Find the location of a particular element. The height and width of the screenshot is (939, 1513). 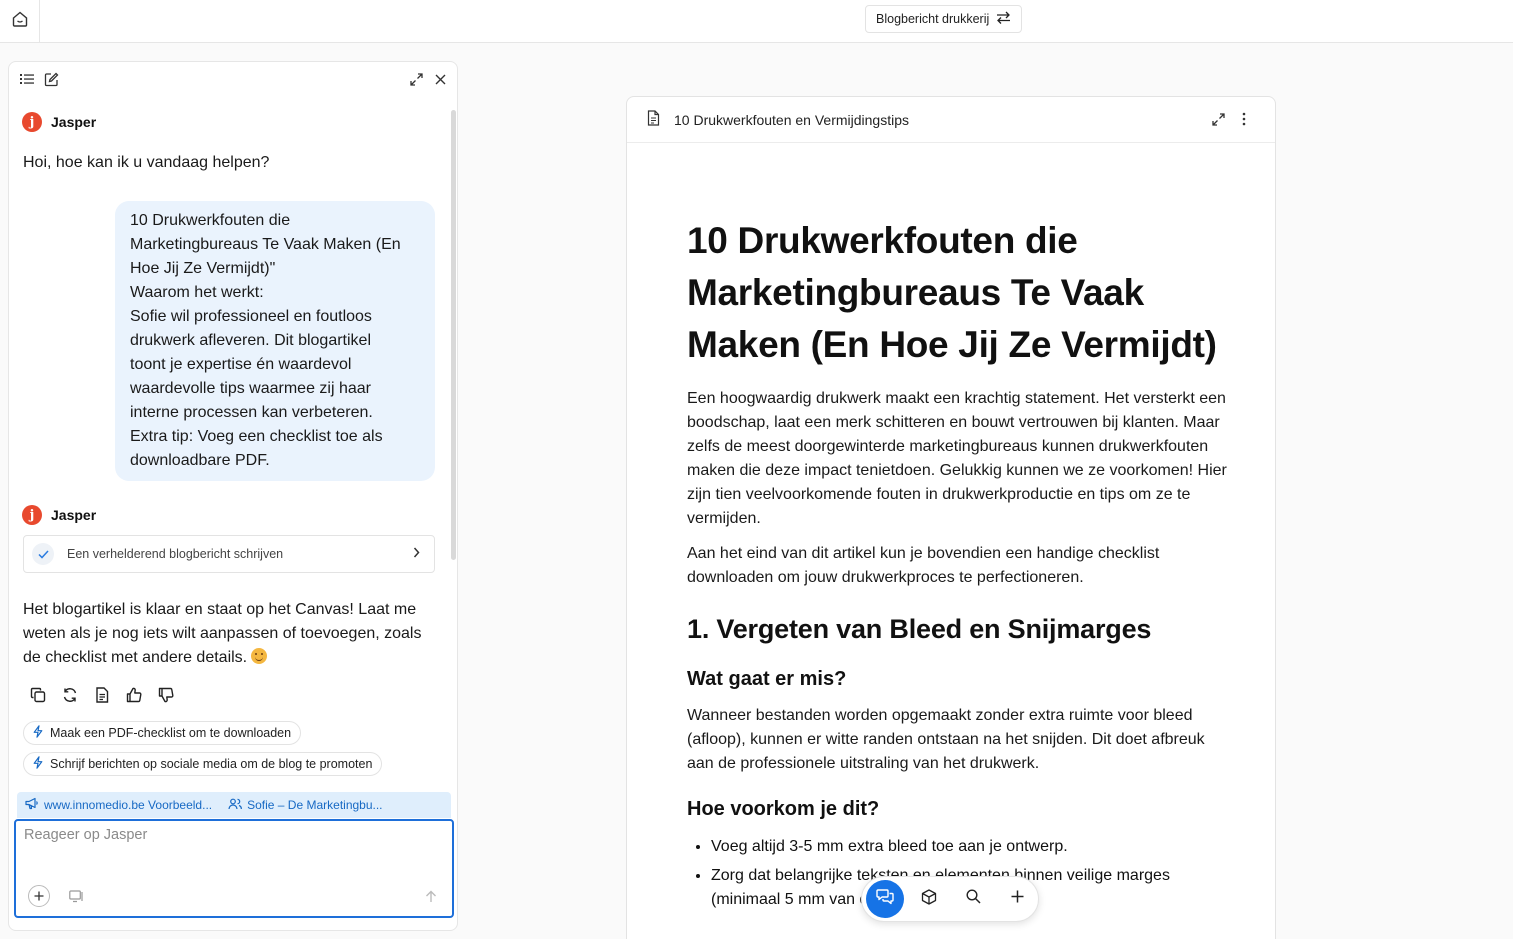

cube-icon is located at coordinates (929, 899).